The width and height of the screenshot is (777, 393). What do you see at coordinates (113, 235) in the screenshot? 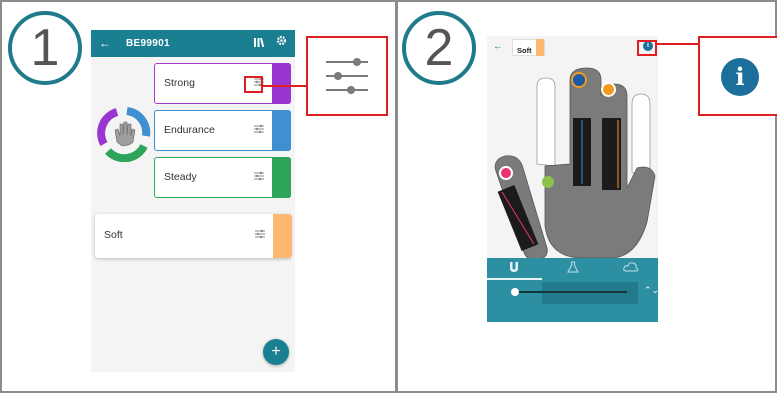
I see `mode-label: Soft` at bounding box center [113, 235].